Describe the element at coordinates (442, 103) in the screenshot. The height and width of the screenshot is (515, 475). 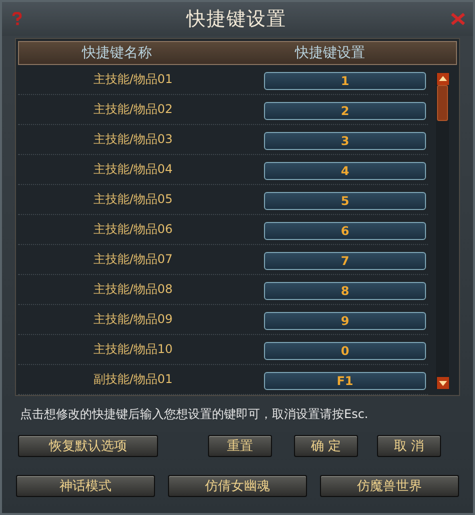
I see `scroll-thumb` at that location.